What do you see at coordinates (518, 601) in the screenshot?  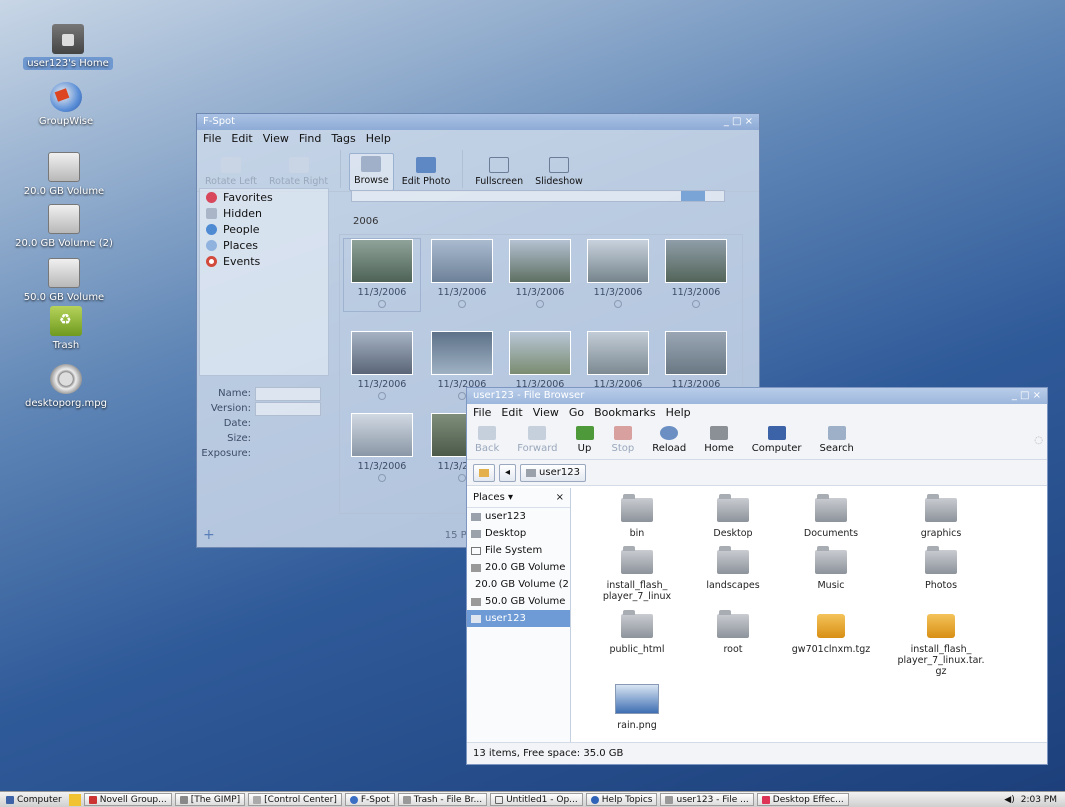 I see `place-item: 50.0 GB Volume` at bounding box center [518, 601].